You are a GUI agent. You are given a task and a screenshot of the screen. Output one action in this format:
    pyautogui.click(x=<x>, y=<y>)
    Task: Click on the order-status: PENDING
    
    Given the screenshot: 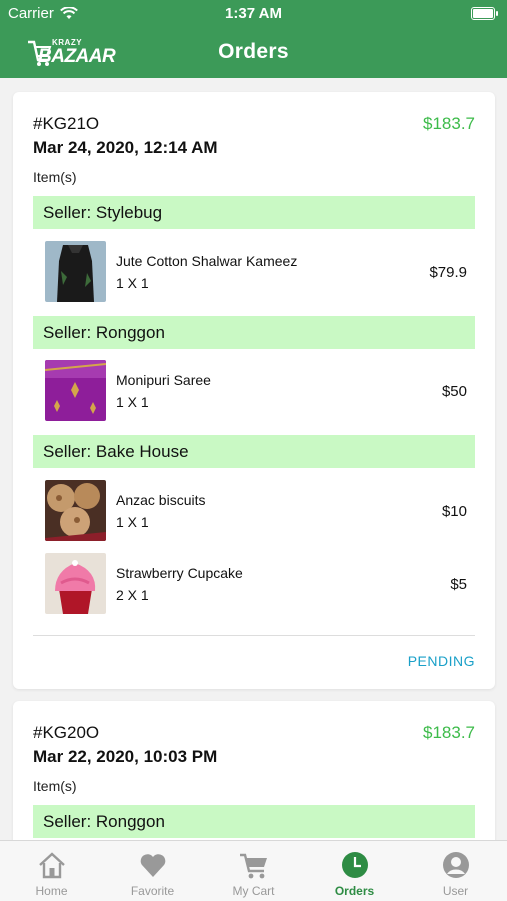 What is the action you would take?
    pyautogui.click(x=441, y=661)
    